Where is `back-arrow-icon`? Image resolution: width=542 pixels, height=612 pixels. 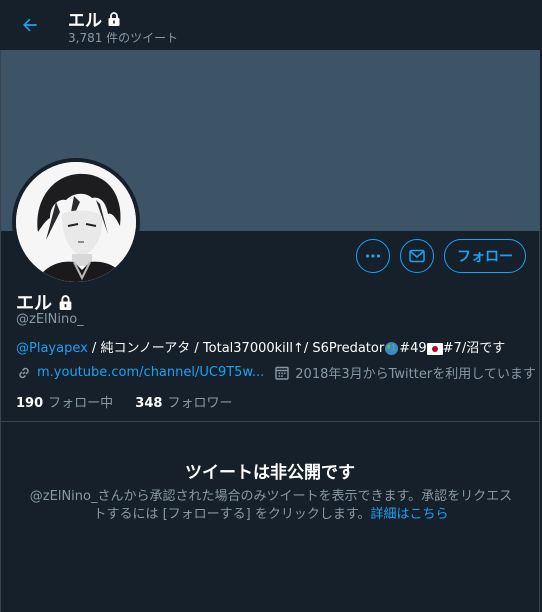
back-arrow-icon is located at coordinates (30, 25).